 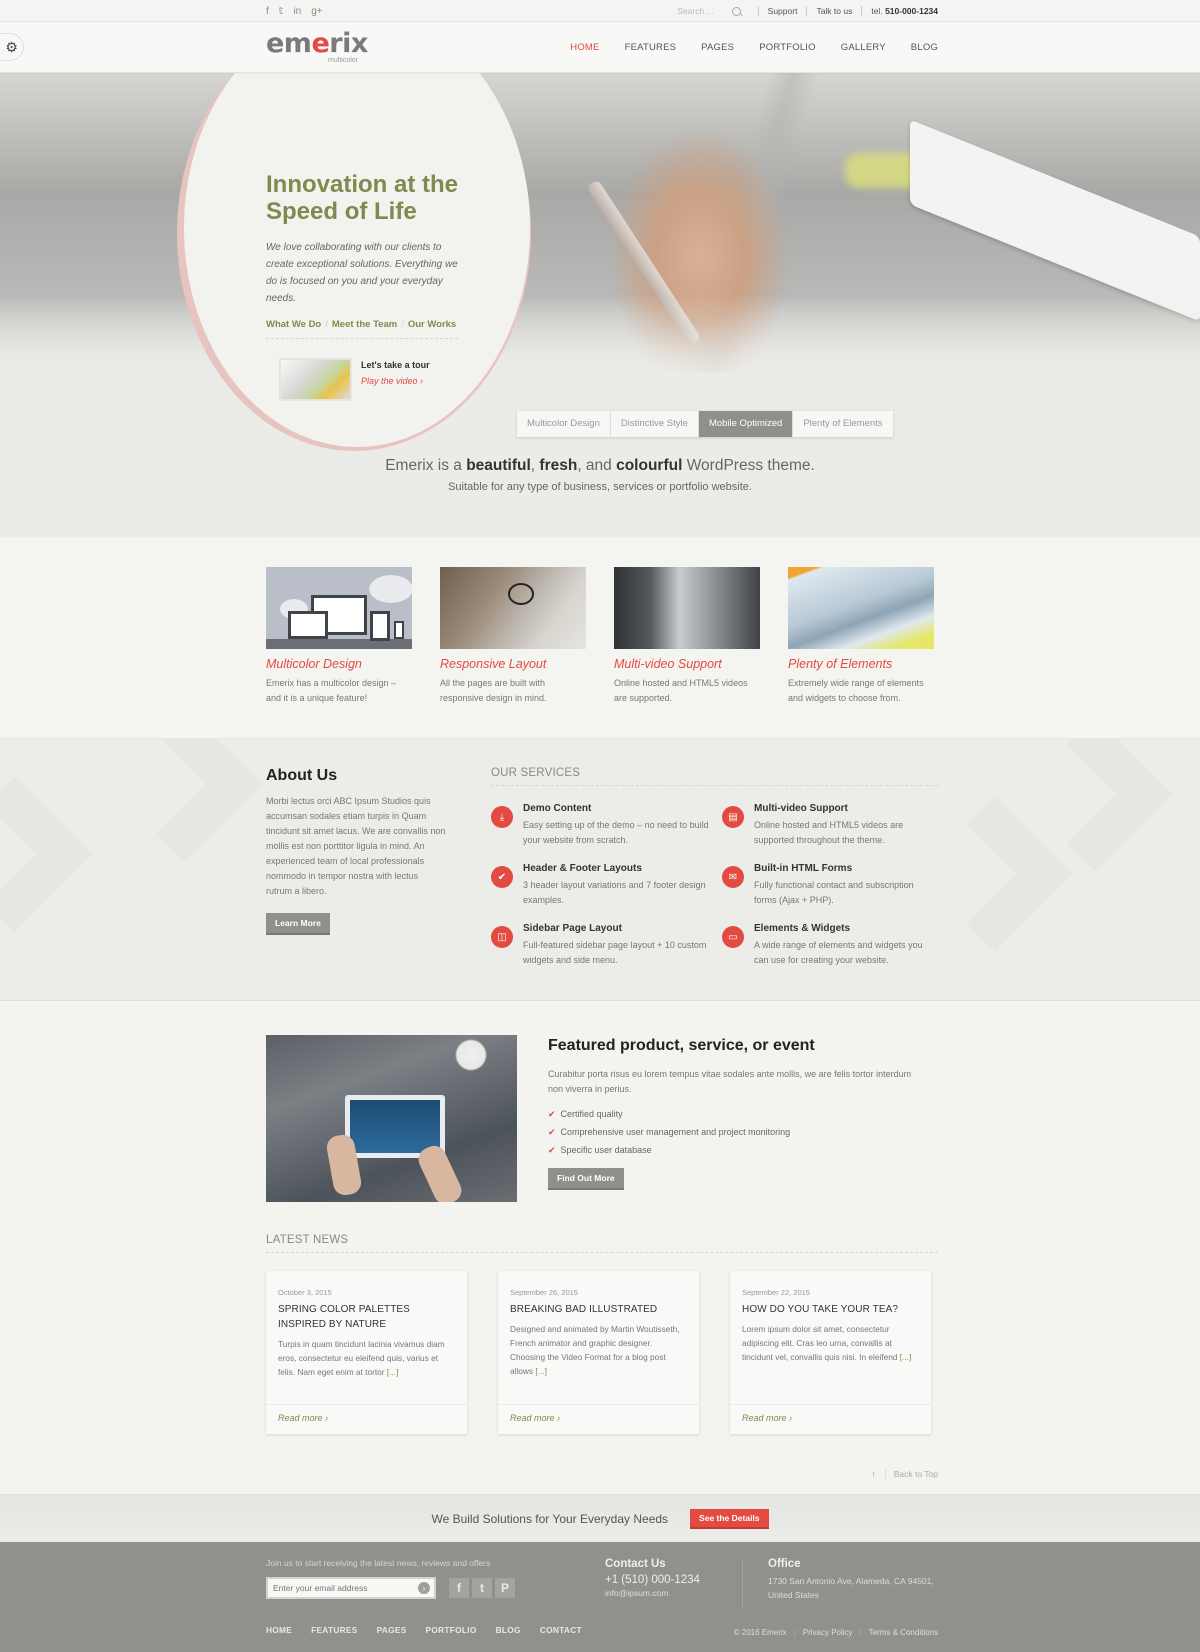 What do you see at coordinates (508, 1630) in the screenshot?
I see `footer-nav-blog: BLOG` at bounding box center [508, 1630].